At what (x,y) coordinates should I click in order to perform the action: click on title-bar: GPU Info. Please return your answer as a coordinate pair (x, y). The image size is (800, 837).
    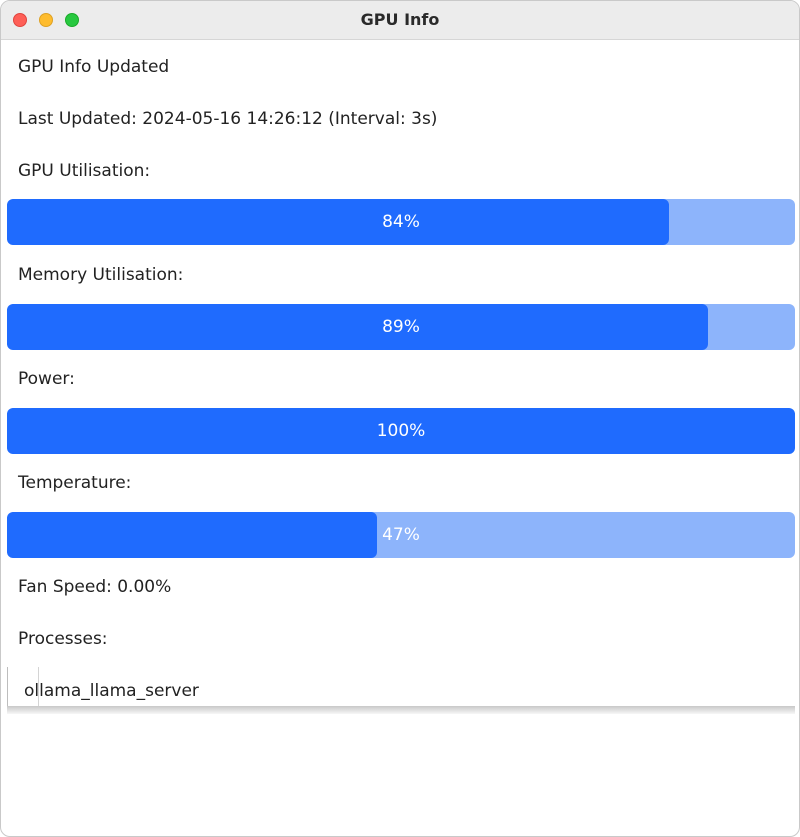
    Looking at the image, I should click on (400, 20).